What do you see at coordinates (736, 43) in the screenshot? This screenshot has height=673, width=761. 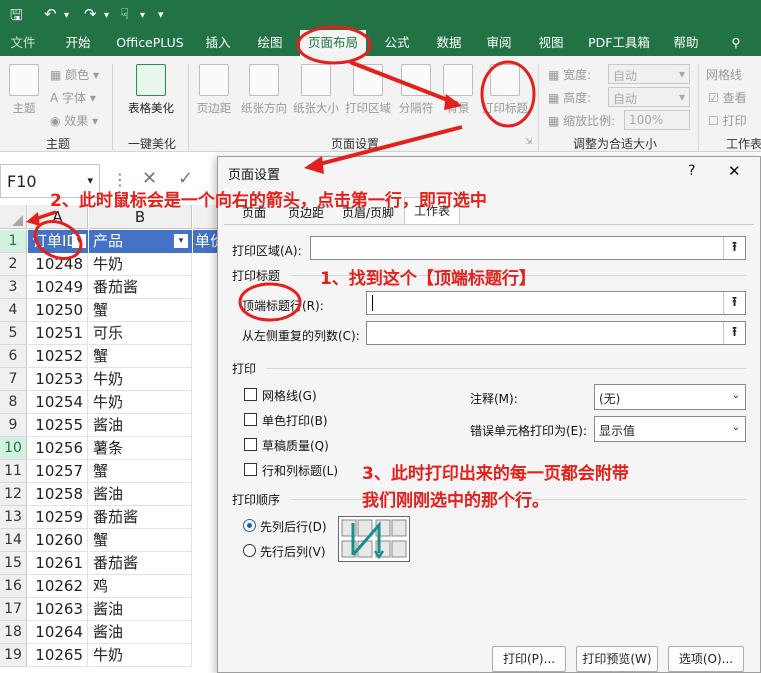 I see `lightbulb-icon: ⚲` at bounding box center [736, 43].